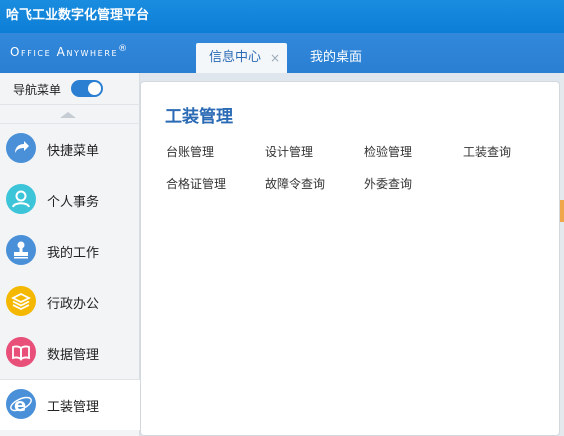 The width and height of the screenshot is (564, 436). Describe the element at coordinates (73, 407) in the screenshot. I see `sidebar-item-label: 工装管理` at that location.